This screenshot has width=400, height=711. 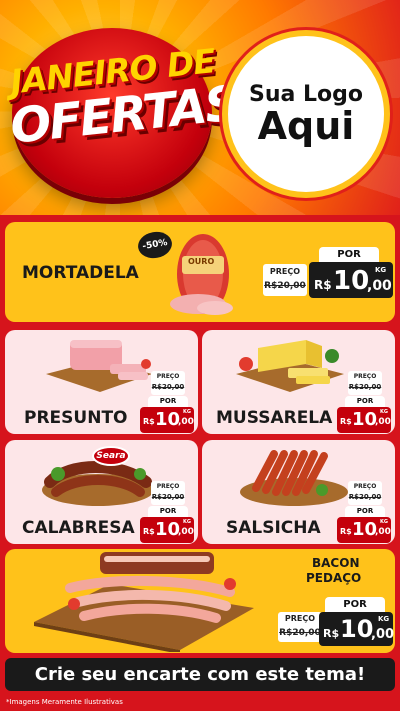 I want to click on old-price-box-presunto: PREÇO R$20,00, so click(x=168, y=383).